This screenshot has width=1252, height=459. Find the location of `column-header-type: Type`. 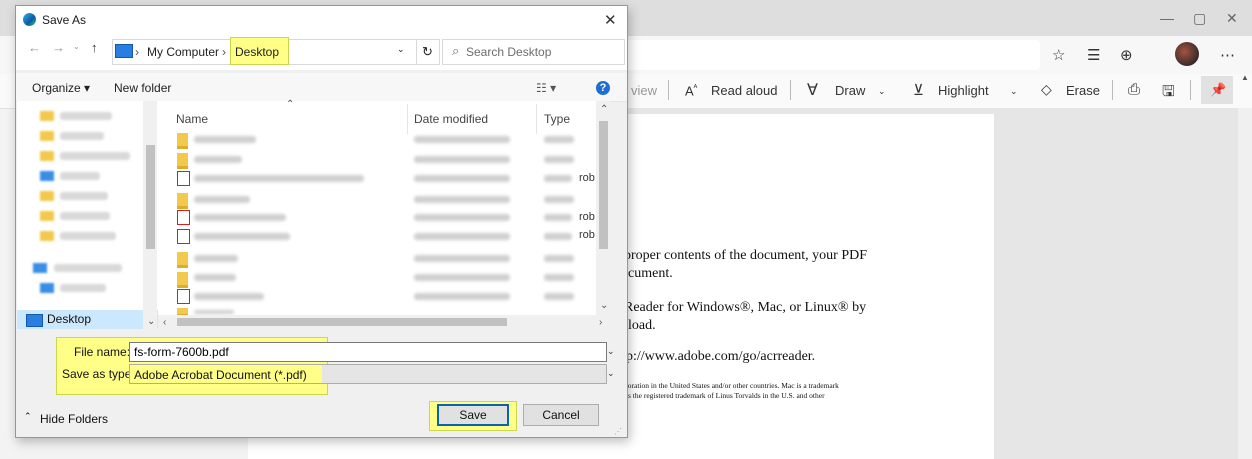

column-header-type: Type is located at coordinates (557, 119).